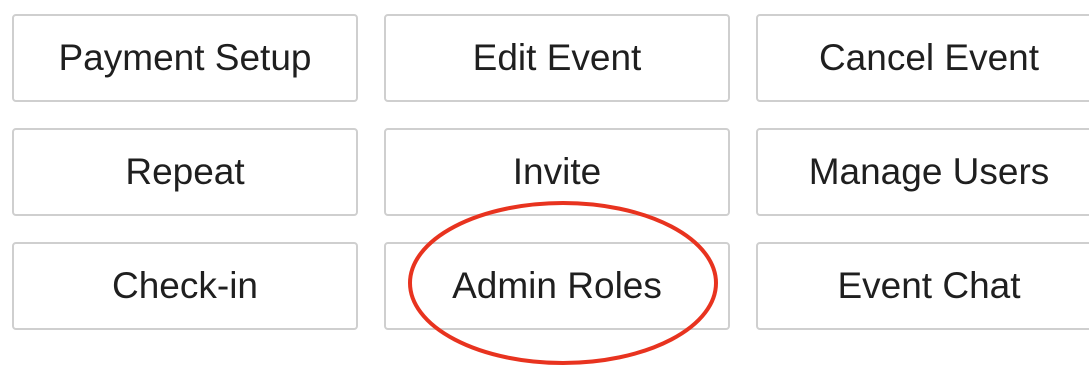  What do you see at coordinates (922, 286) in the screenshot?
I see `event-chat-button: Event Chat` at bounding box center [922, 286].